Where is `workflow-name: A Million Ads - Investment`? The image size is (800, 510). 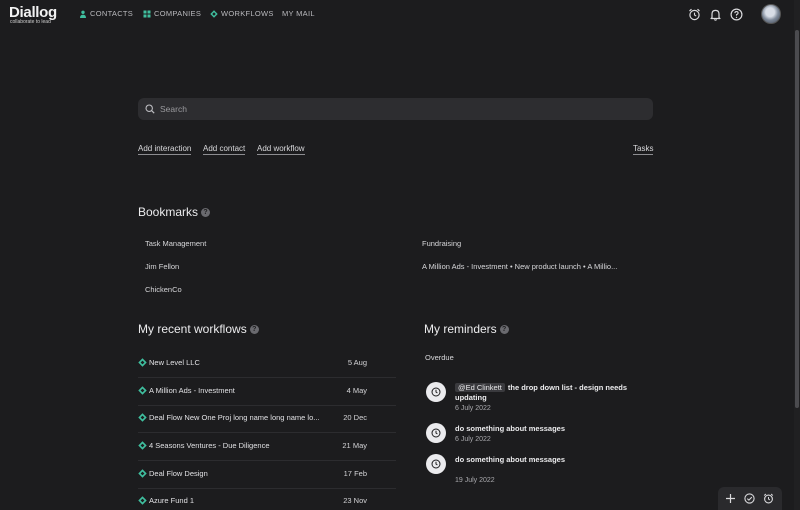 workflow-name: A Million Ads - Investment is located at coordinates (192, 390).